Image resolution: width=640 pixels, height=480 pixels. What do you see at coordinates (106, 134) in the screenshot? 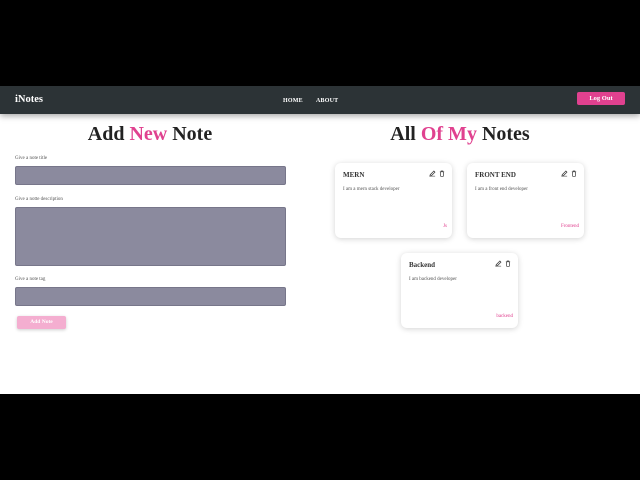
I see `add-note-heading-part1: Add` at bounding box center [106, 134].